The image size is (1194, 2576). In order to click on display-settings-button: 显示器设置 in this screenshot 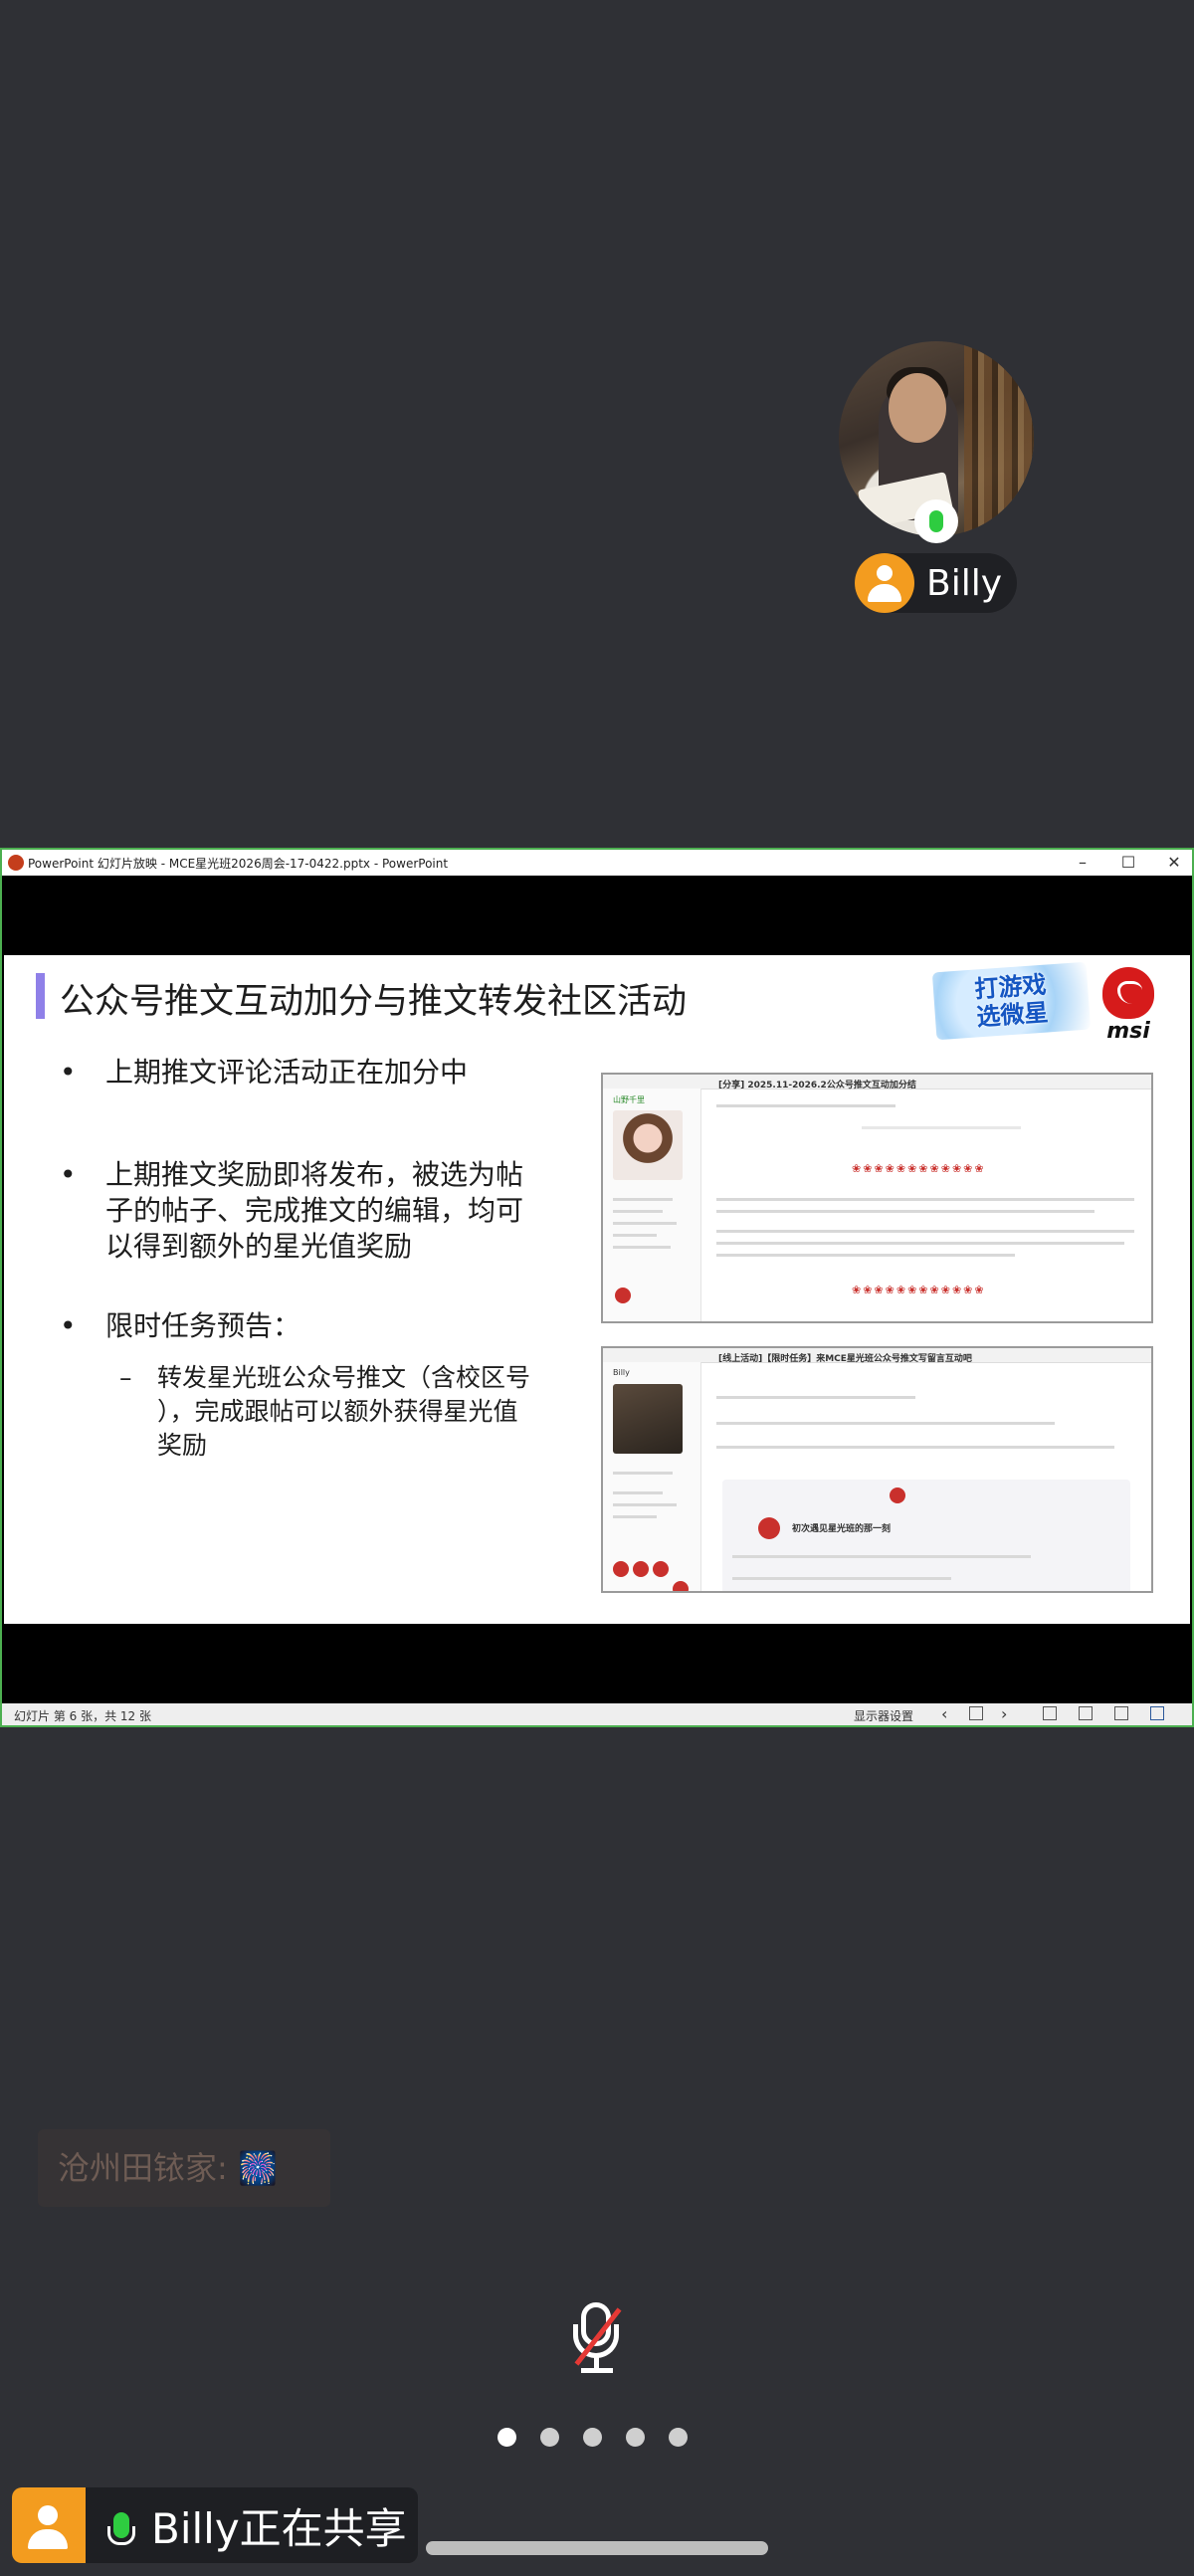, I will do `click(883, 1715)`.